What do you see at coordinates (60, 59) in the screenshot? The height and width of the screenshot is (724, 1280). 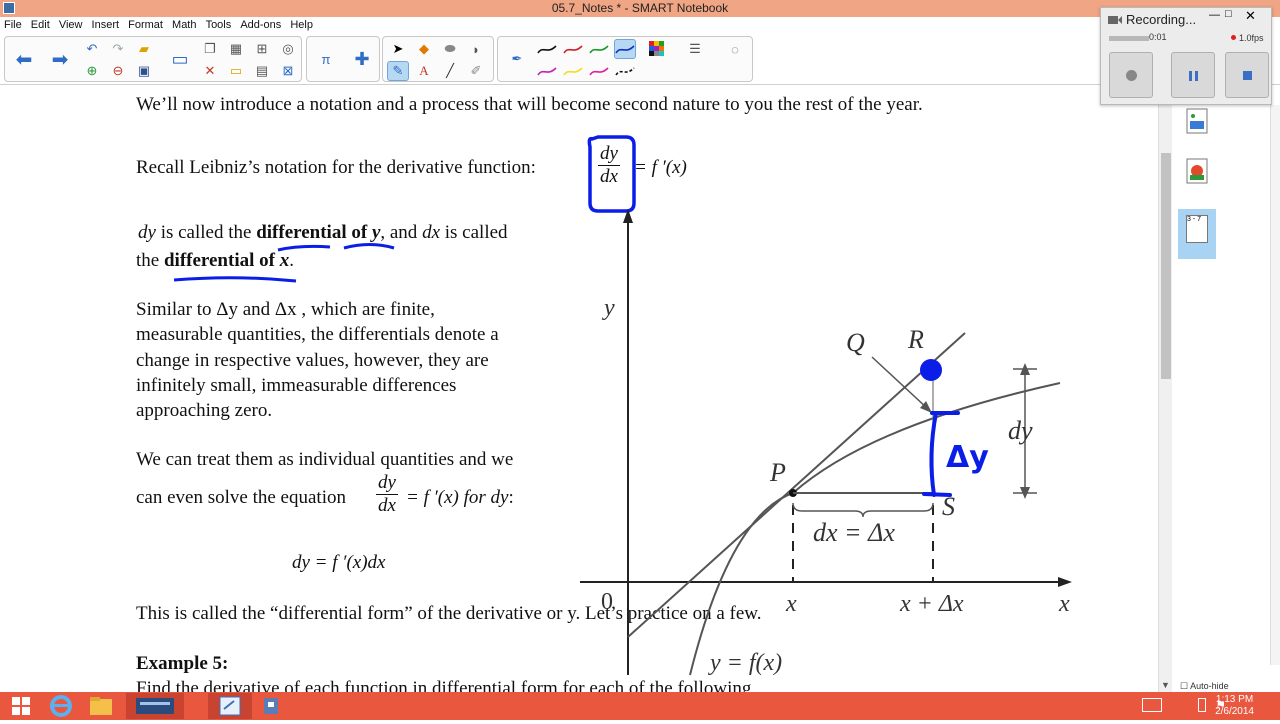 I see `next-page-icon: ➡` at bounding box center [60, 59].